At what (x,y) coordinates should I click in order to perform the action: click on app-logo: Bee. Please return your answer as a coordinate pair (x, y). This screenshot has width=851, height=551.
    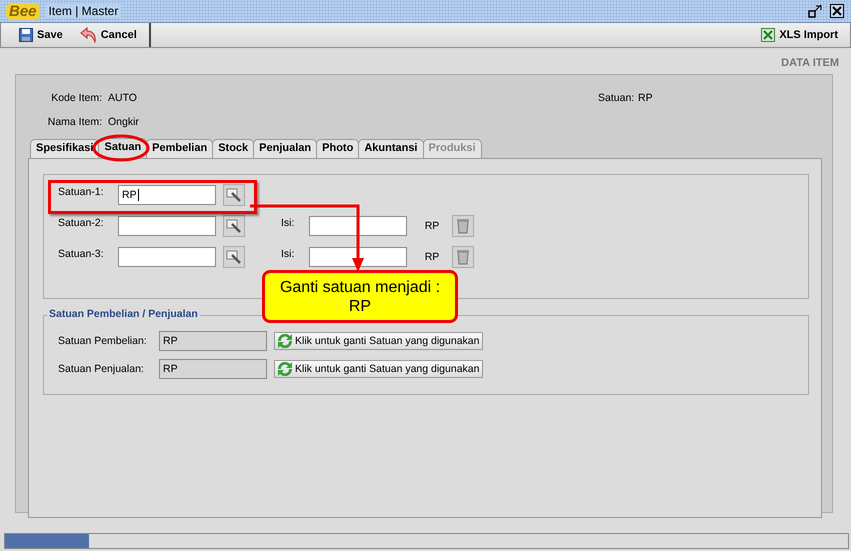
    Looking at the image, I should click on (23, 11).